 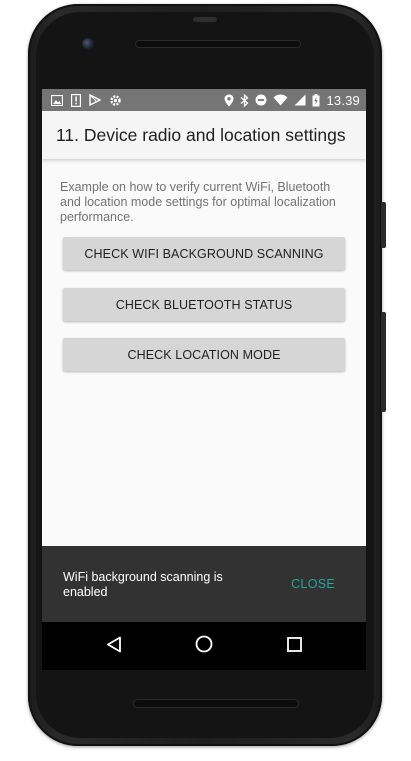 What do you see at coordinates (383, 362) in the screenshot?
I see `volume-button` at bounding box center [383, 362].